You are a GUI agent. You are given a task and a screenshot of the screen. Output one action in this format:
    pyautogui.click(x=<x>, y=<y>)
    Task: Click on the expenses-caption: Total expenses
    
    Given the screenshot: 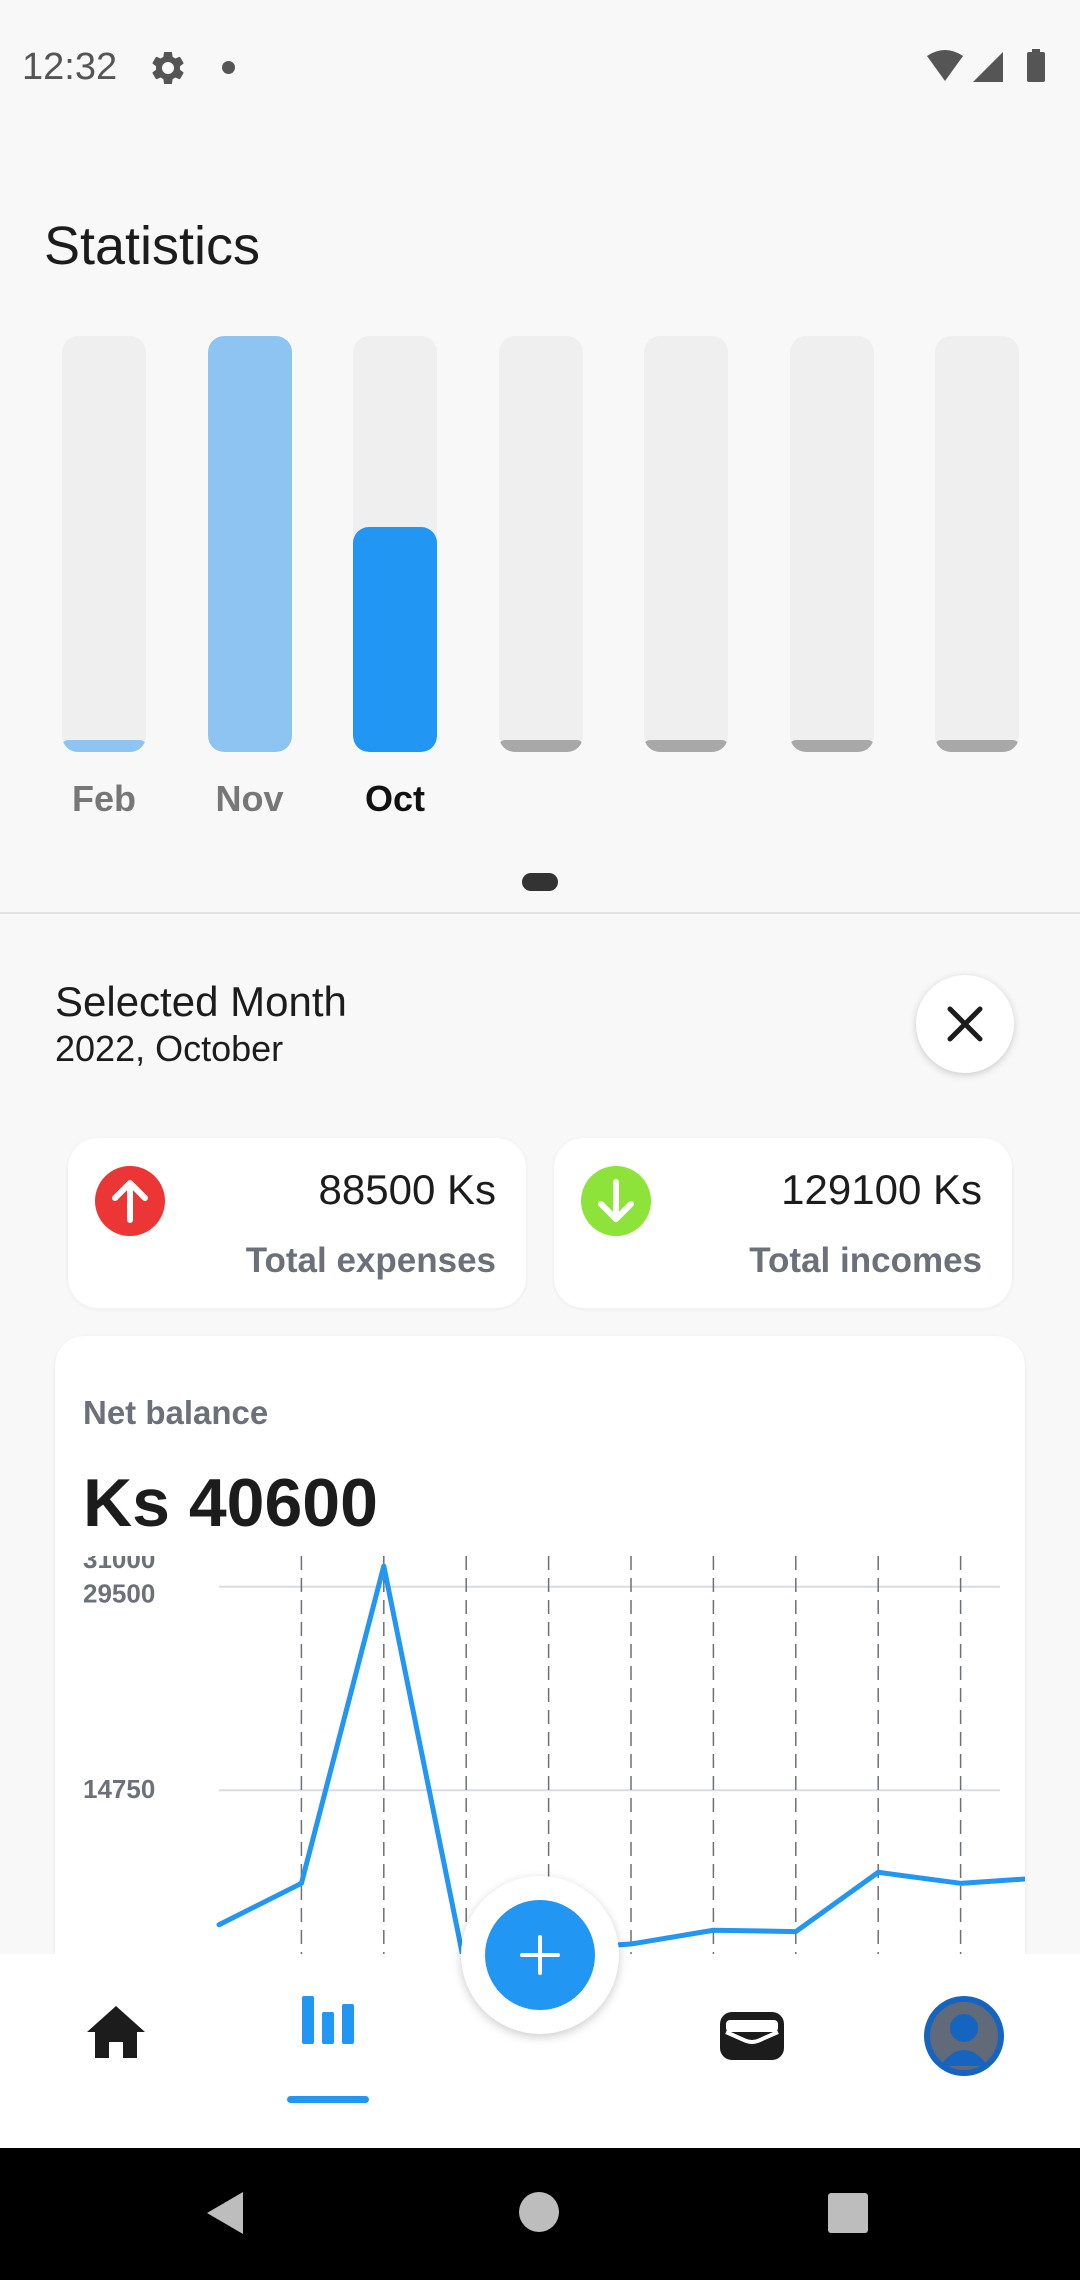 What is the action you would take?
    pyautogui.click(x=370, y=1260)
    